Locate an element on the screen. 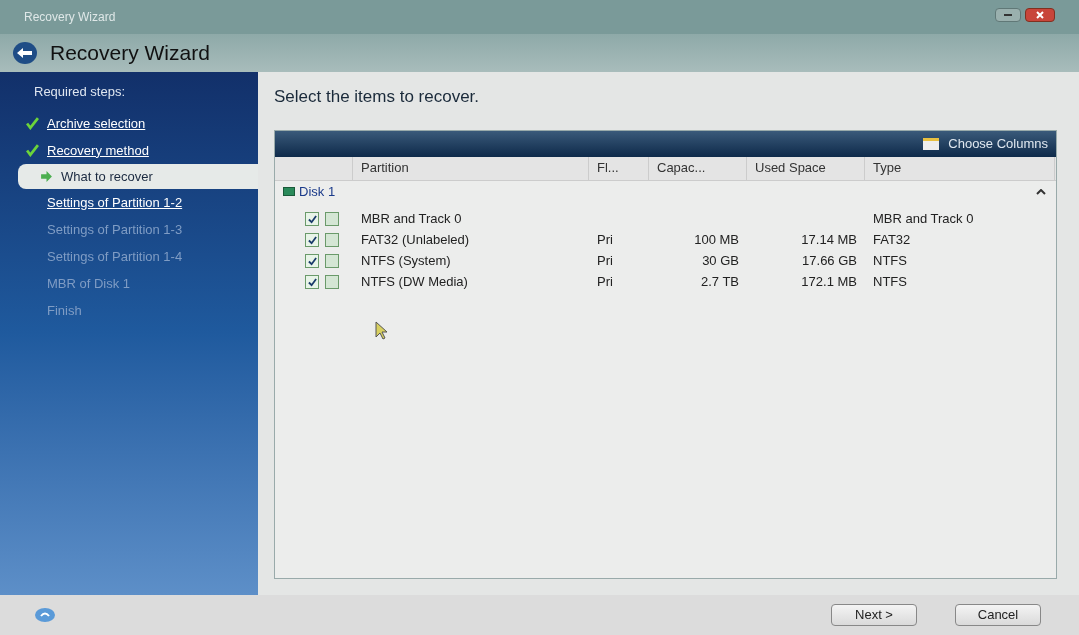 This screenshot has height=635, width=1079. minimize-icon is located at coordinates (1008, 15).